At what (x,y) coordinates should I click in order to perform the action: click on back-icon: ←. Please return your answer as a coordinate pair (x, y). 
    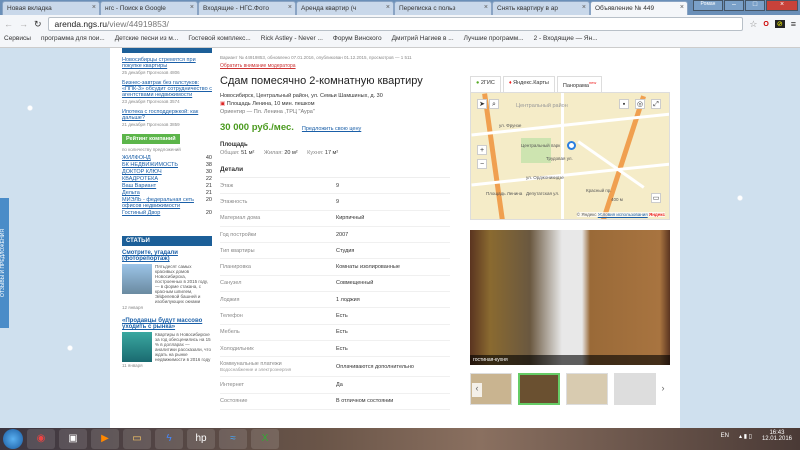
    Looking at the image, I should click on (8, 24).